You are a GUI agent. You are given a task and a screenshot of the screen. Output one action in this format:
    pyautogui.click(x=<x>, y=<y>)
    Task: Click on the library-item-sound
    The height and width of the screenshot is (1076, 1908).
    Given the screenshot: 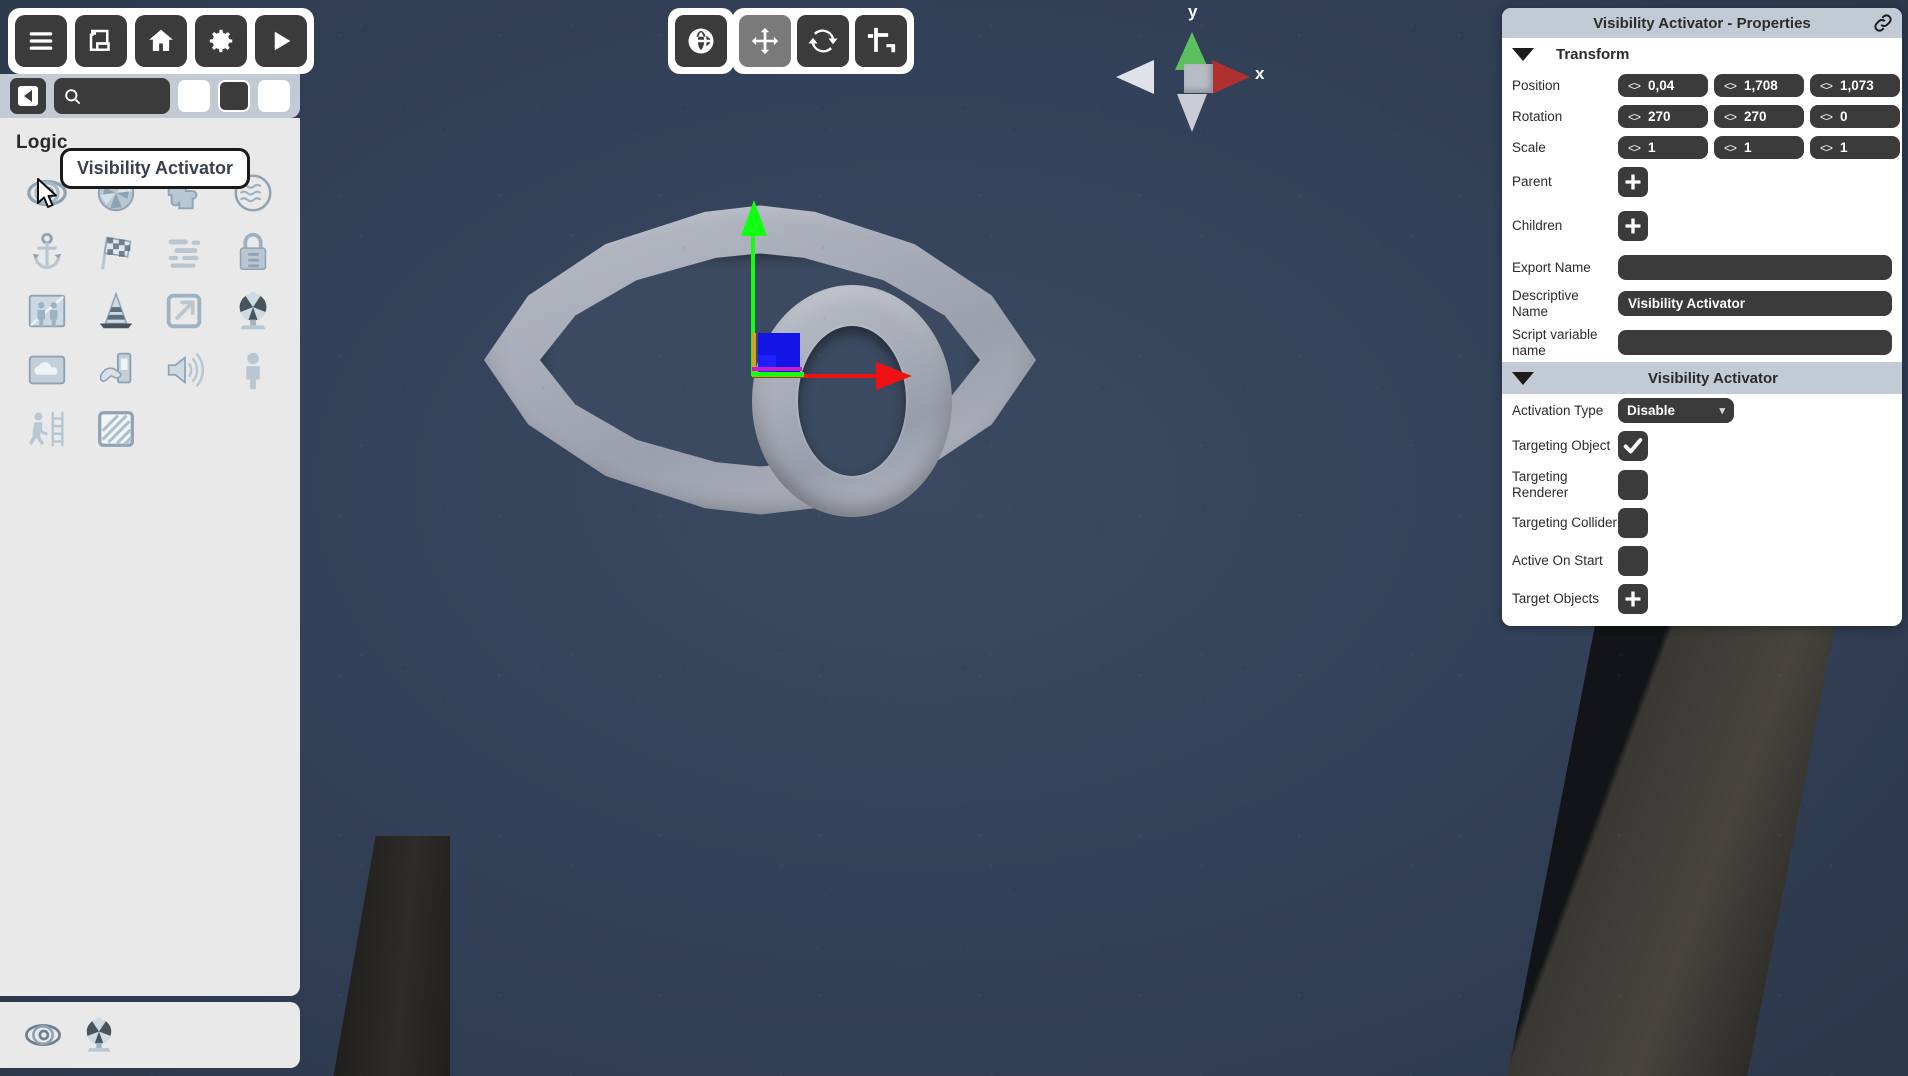 What is the action you would take?
    pyautogui.click(x=184, y=369)
    